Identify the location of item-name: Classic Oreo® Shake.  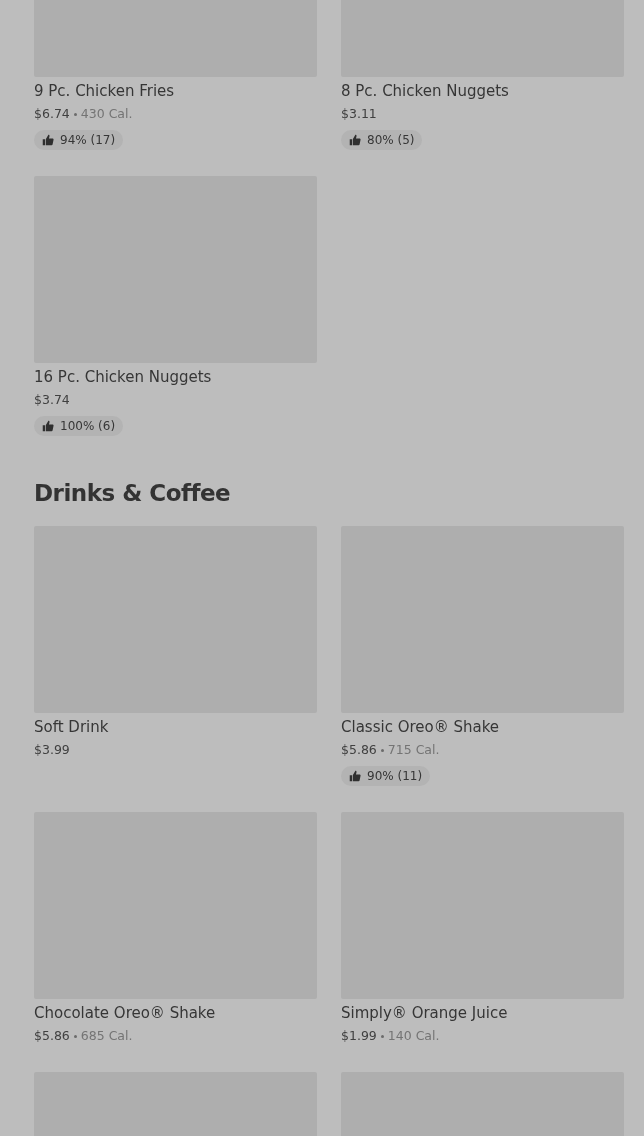
(482, 727).